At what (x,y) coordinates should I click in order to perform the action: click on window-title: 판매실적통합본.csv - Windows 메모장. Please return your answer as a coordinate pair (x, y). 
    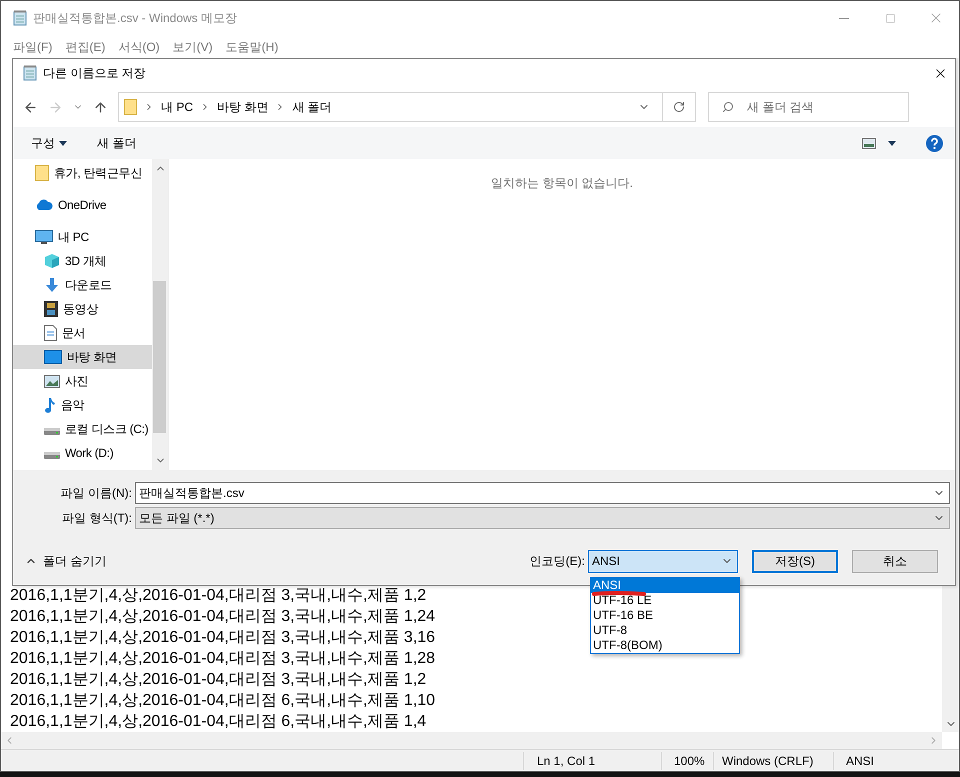
    Looking at the image, I should click on (135, 18).